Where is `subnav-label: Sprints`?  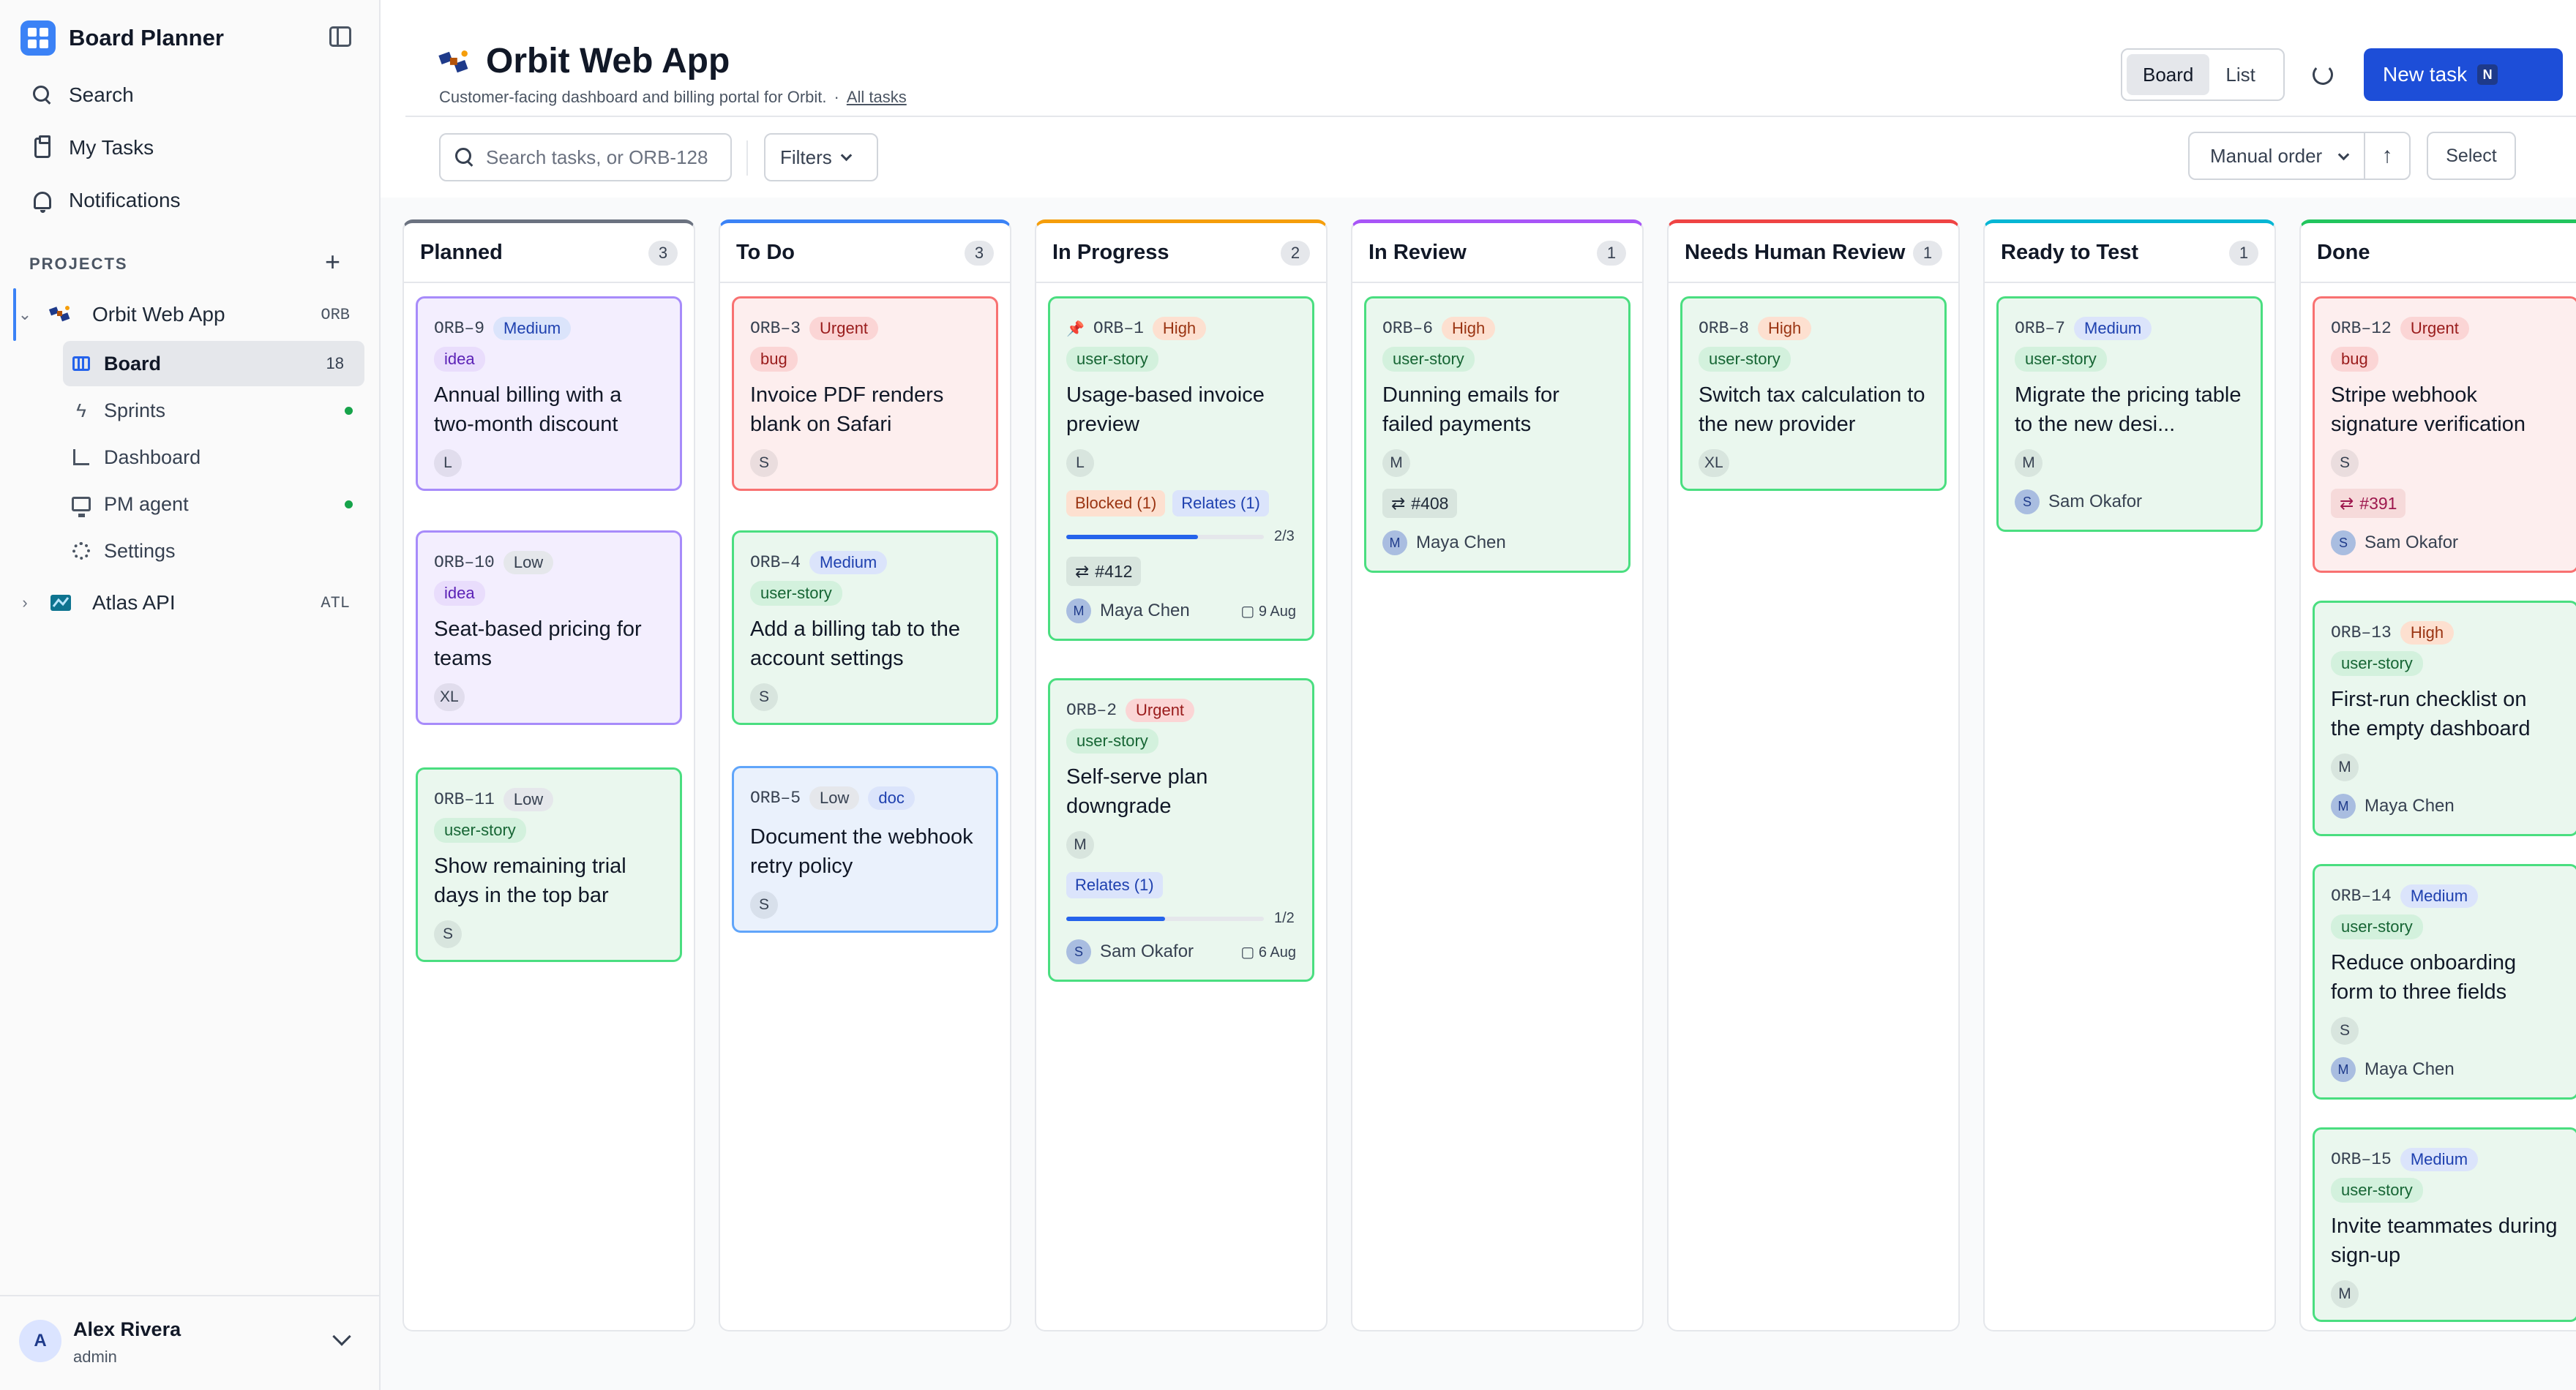
subnav-label: Sprints is located at coordinates (135, 410).